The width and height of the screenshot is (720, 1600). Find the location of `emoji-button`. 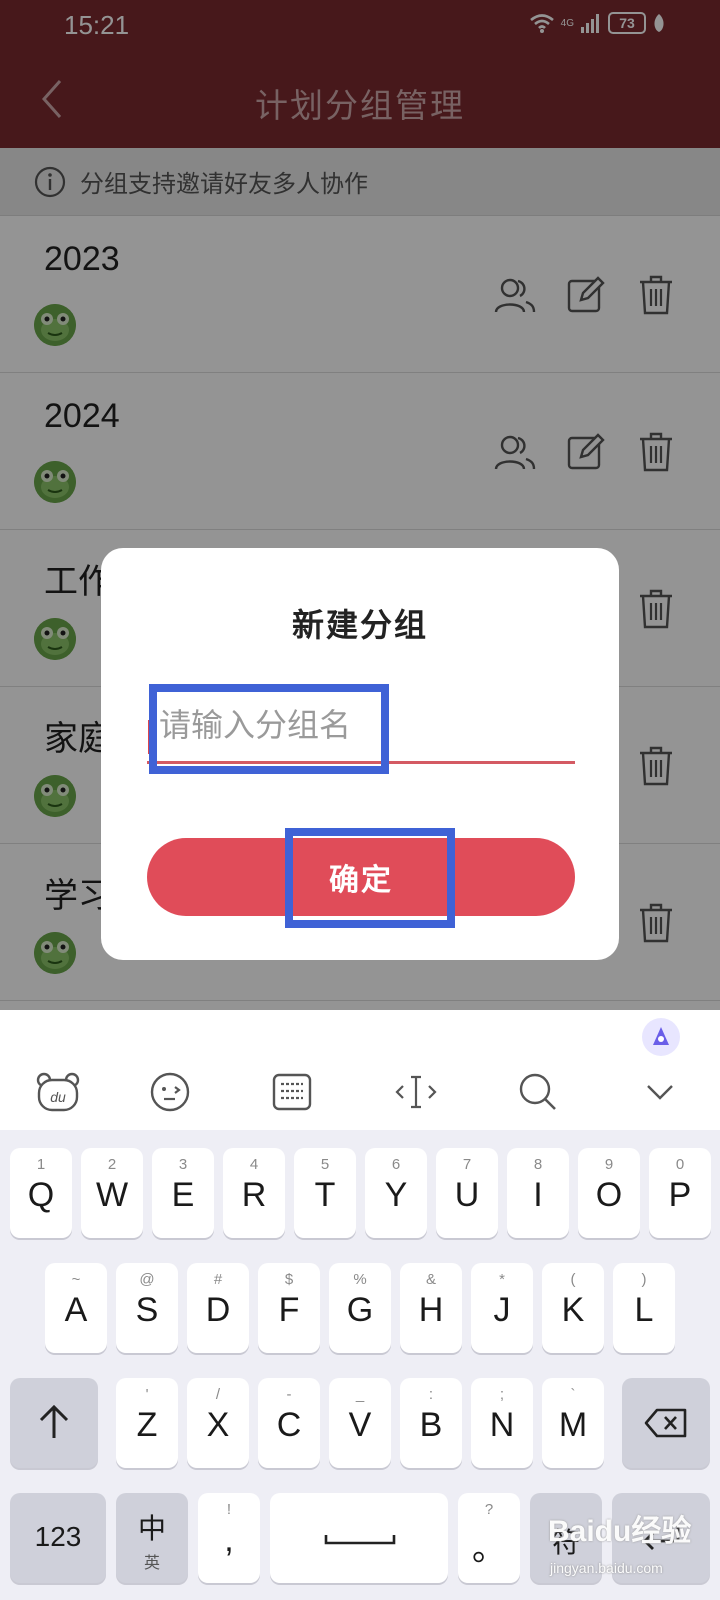

emoji-button is located at coordinates (170, 1092).